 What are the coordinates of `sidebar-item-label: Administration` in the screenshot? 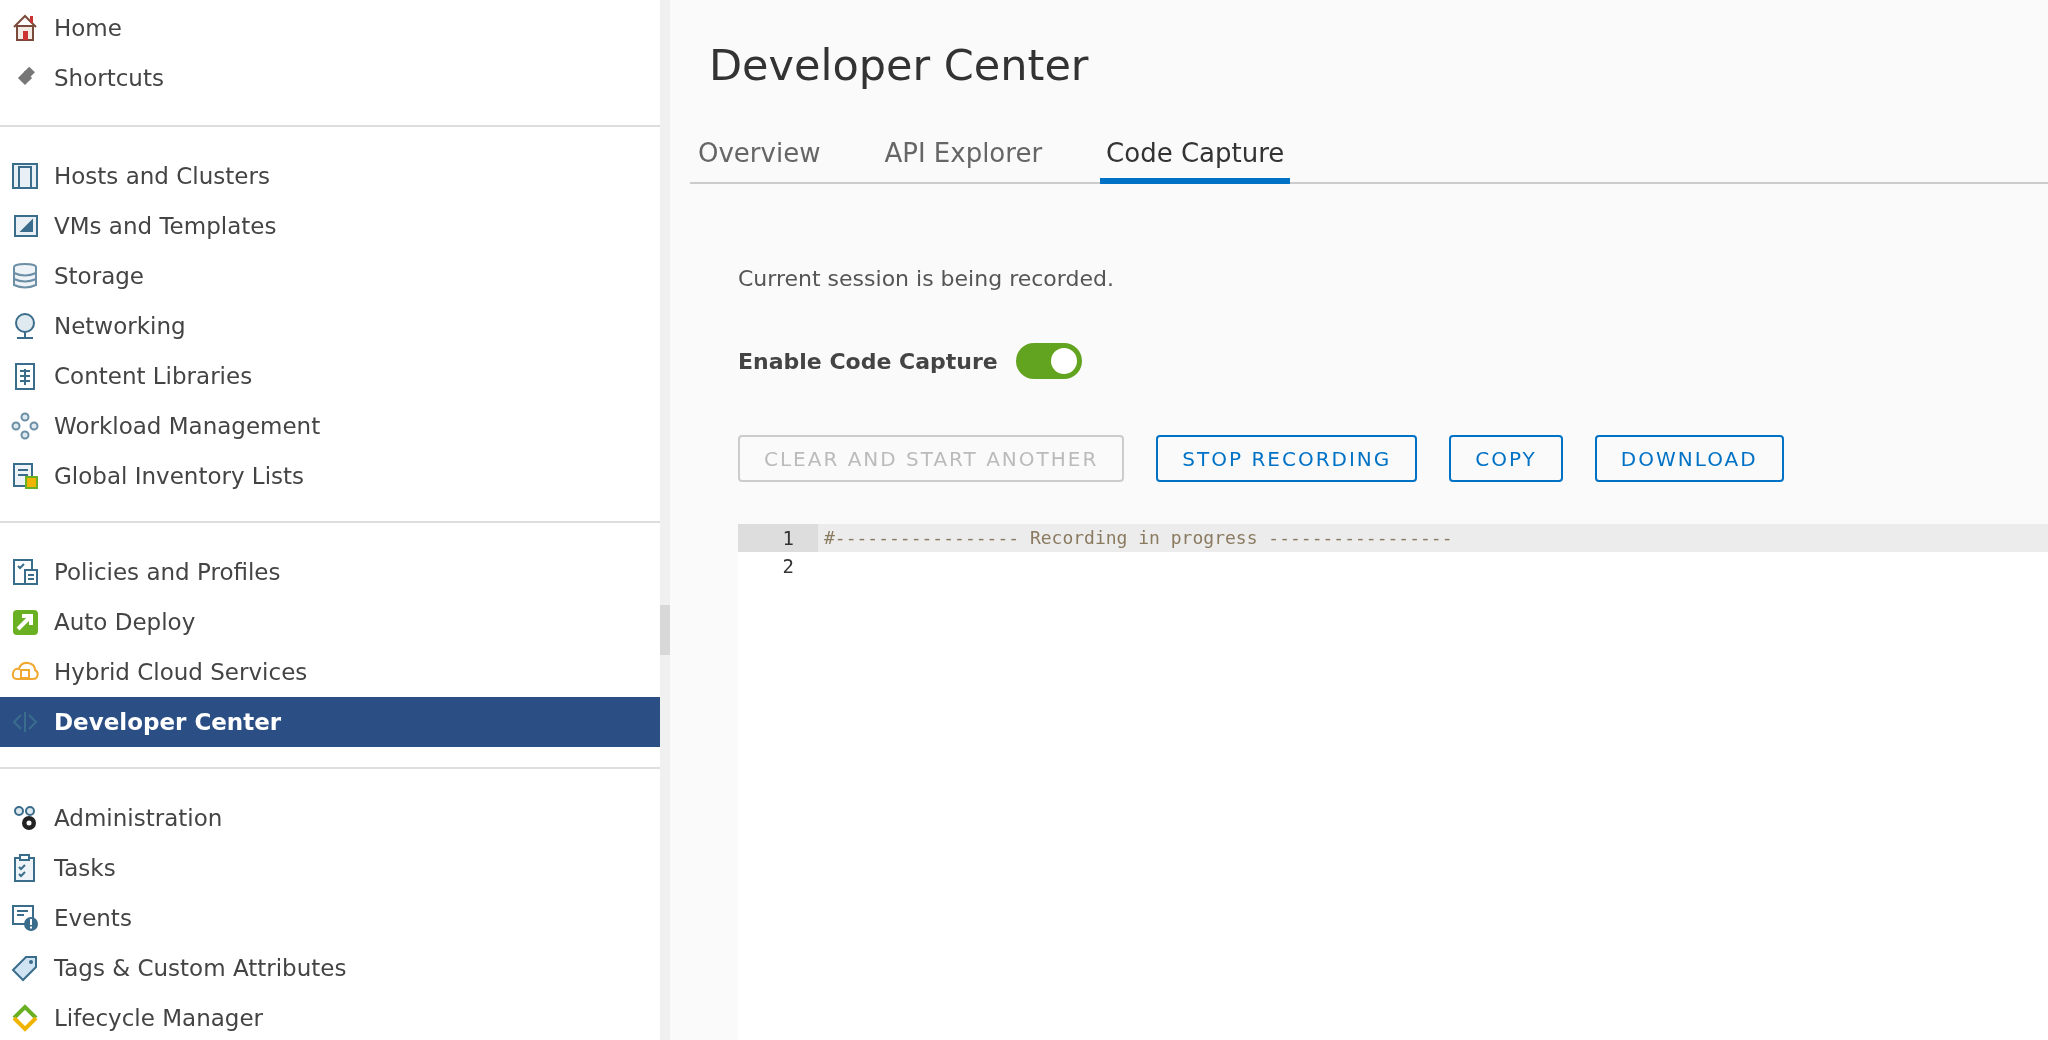 It's located at (138, 818).